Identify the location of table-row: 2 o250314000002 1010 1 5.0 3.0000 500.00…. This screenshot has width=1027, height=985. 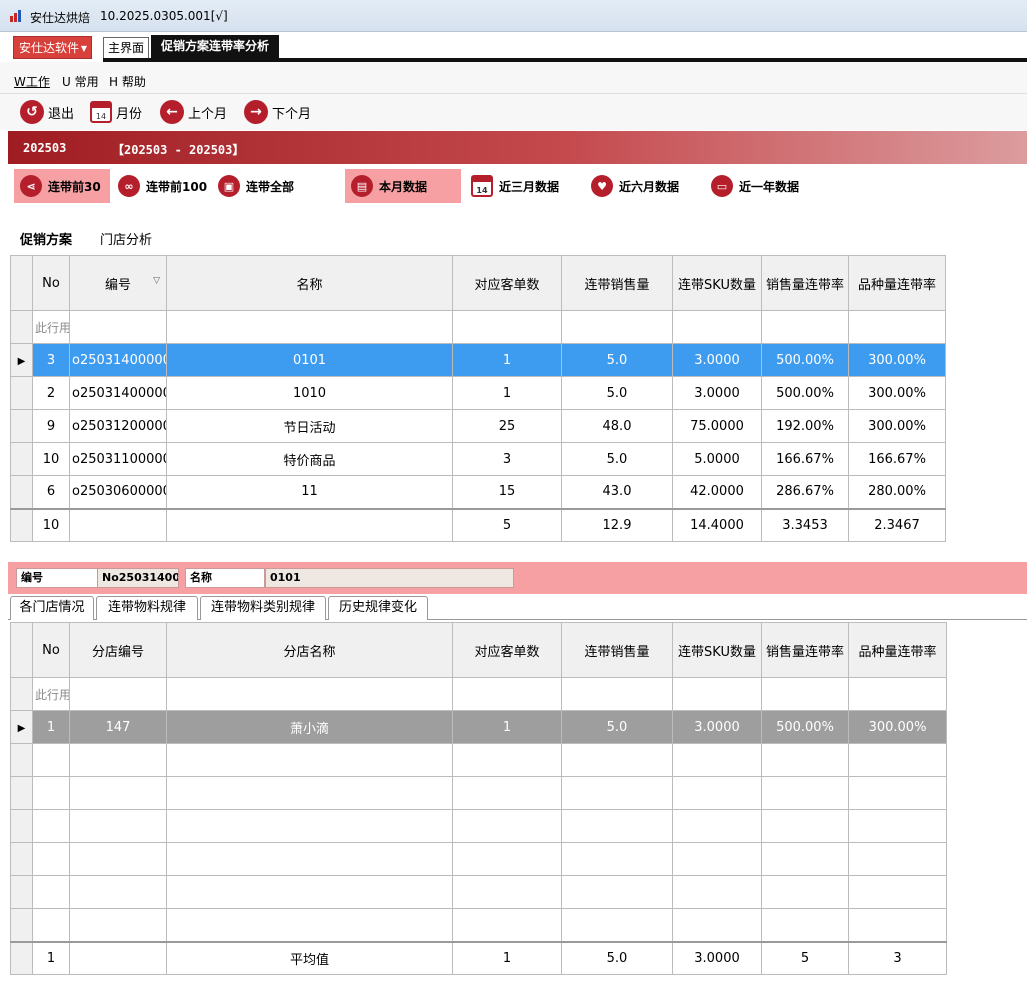
(478, 393).